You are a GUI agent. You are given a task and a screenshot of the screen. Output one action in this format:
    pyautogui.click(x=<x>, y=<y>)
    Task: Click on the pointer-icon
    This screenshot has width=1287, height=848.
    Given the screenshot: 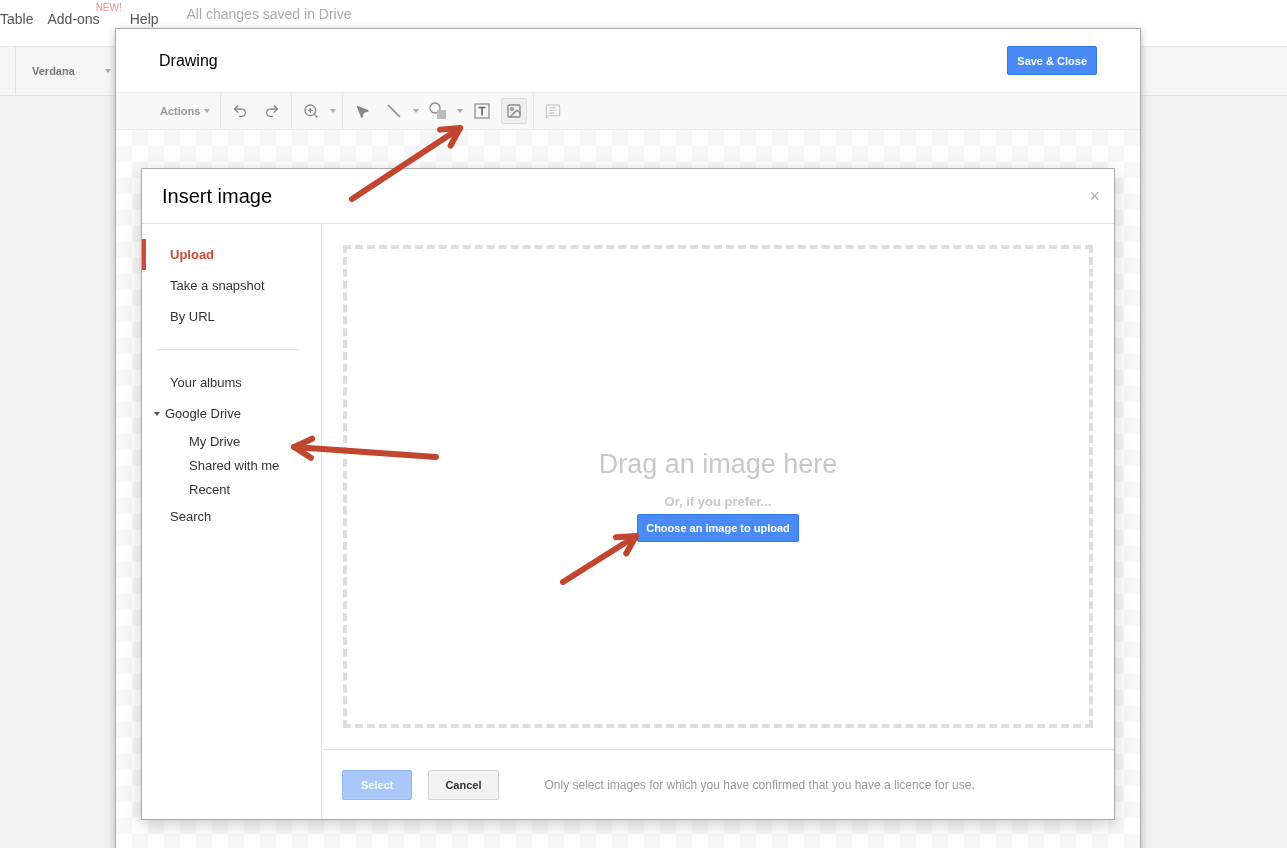 What is the action you would take?
    pyautogui.click(x=362, y=111)
    